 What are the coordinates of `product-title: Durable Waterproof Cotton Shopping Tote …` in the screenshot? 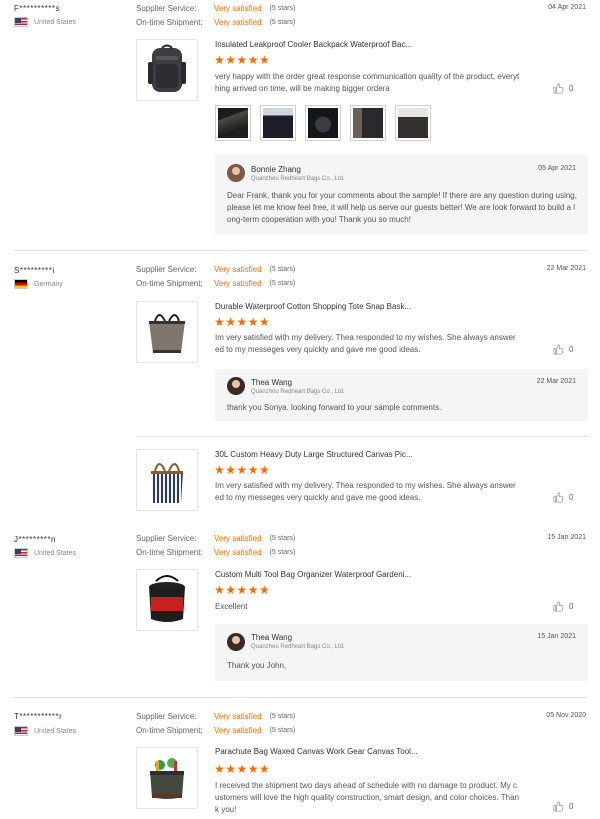 It's located at (313, 306).